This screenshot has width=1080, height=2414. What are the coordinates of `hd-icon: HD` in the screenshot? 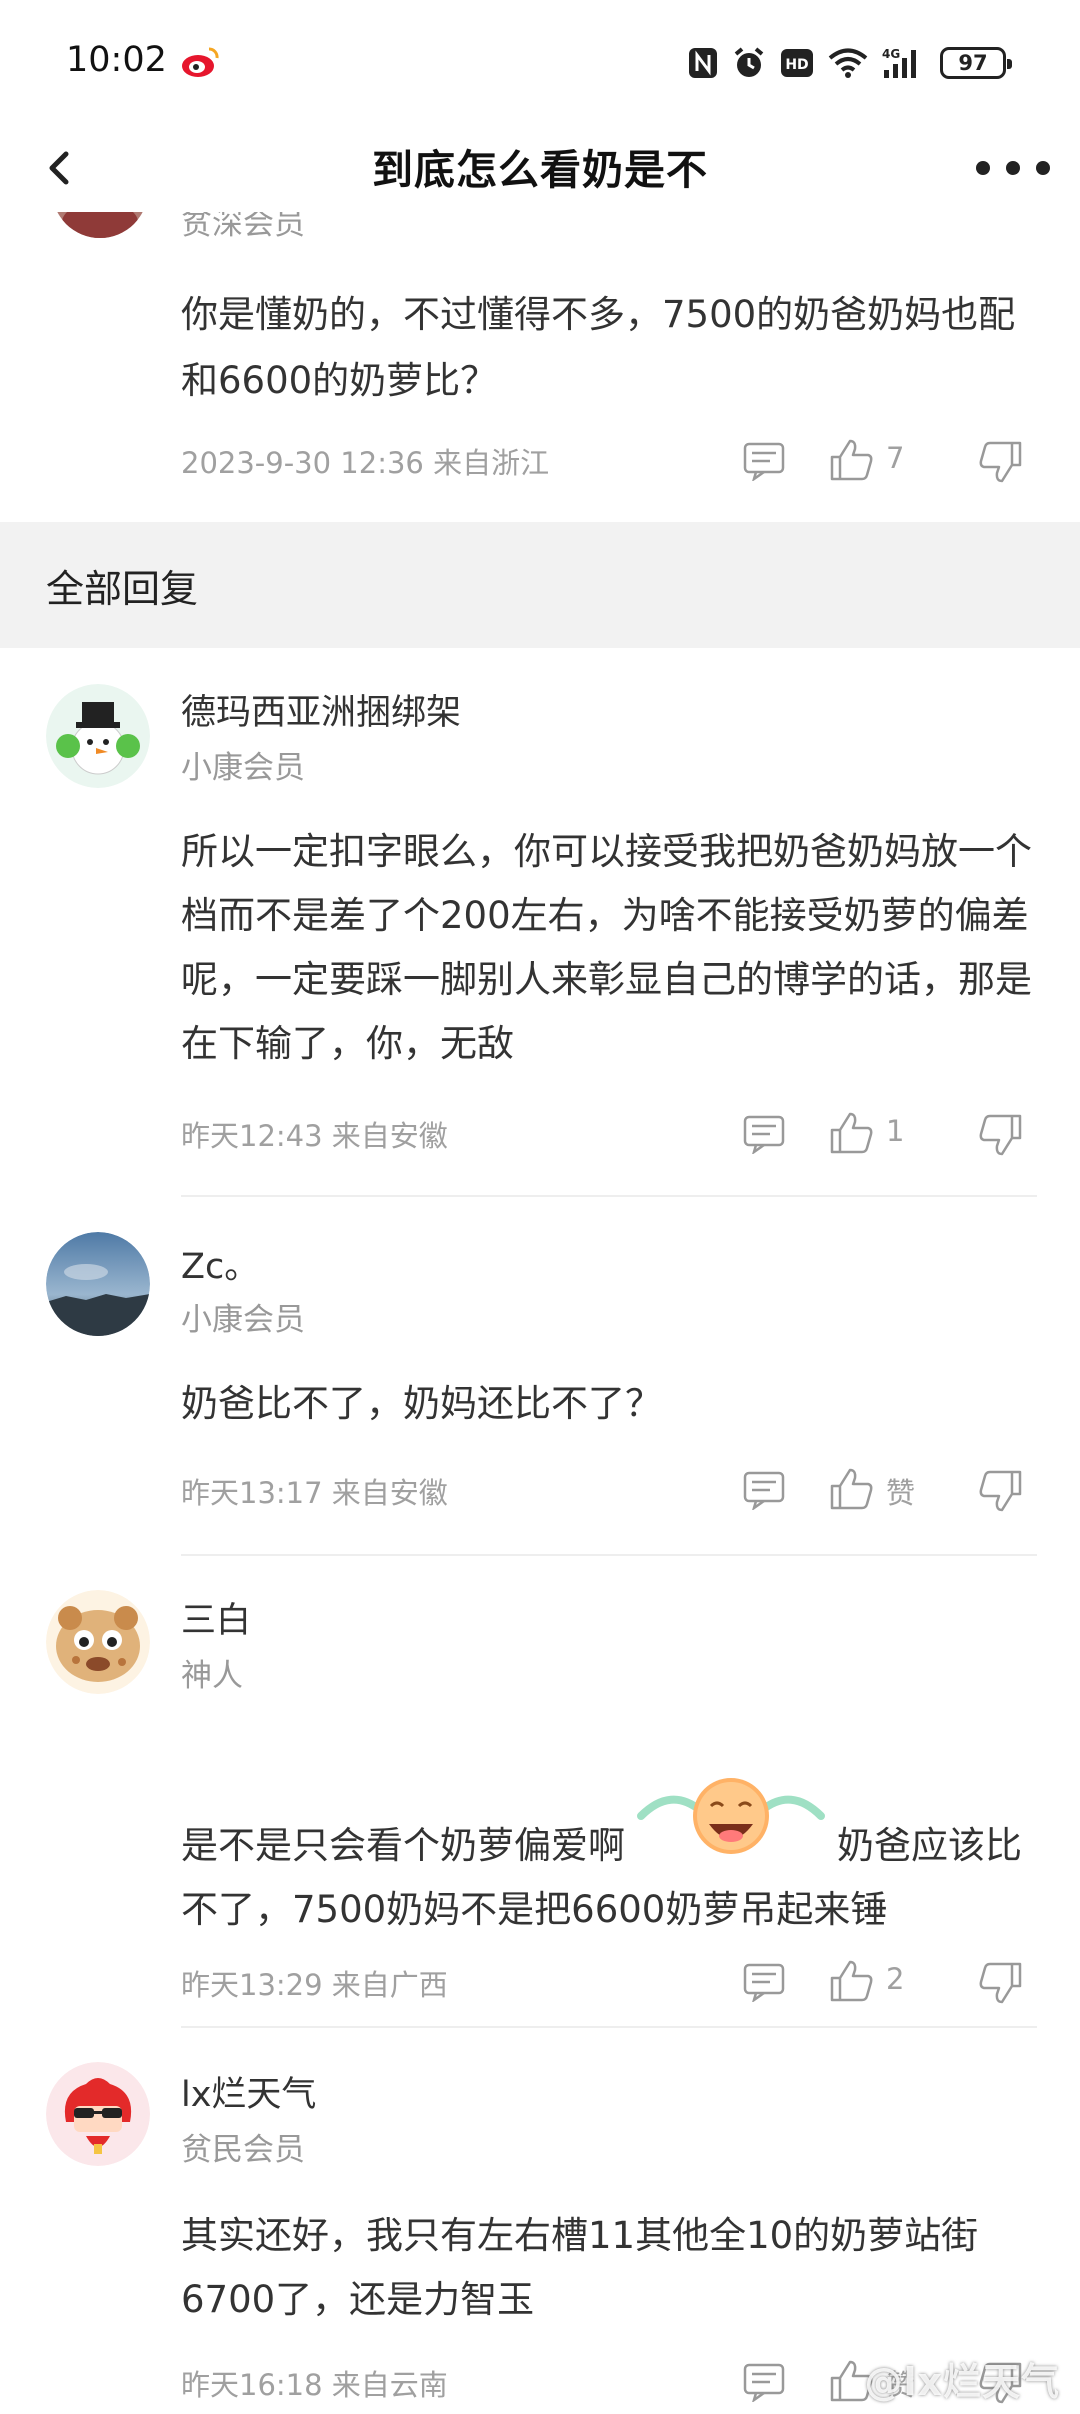 It's located at (797, 63).